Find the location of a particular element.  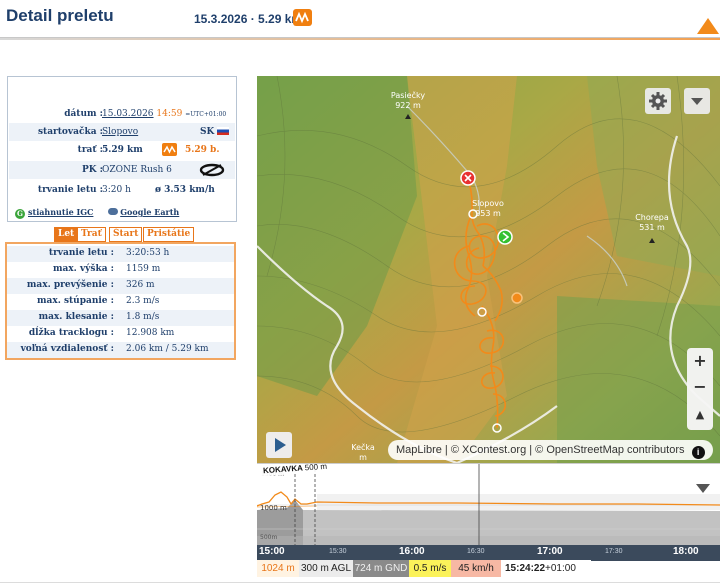

date-row: dátum : 15.03.2026 14:59 =UTC+01:00 is located at coordinates (122, 114).